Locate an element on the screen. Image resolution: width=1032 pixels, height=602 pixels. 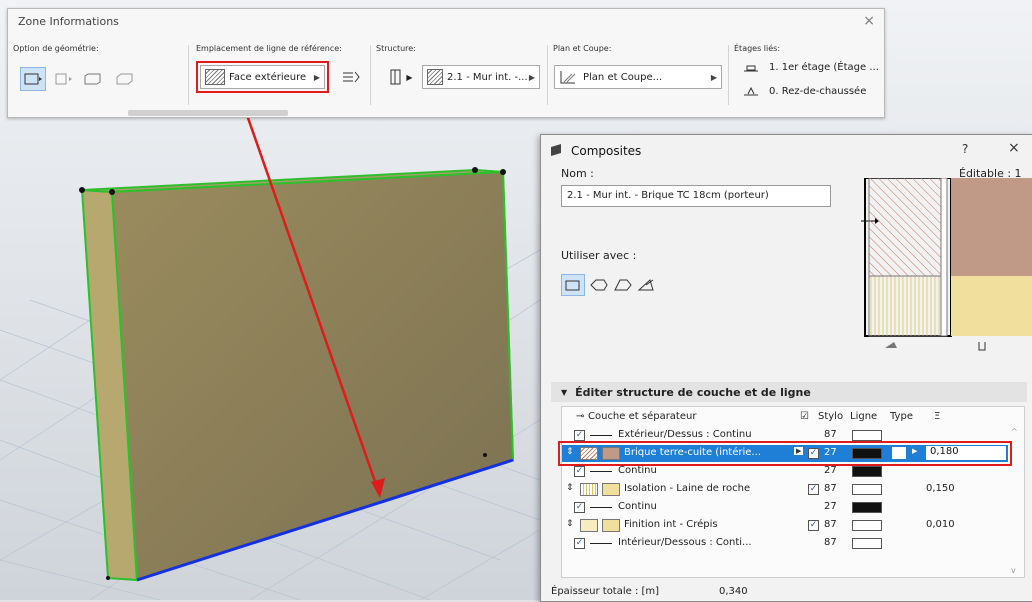
total-thickness-label: Épaisseur totale : [m] is located at coordinates (605, 591).